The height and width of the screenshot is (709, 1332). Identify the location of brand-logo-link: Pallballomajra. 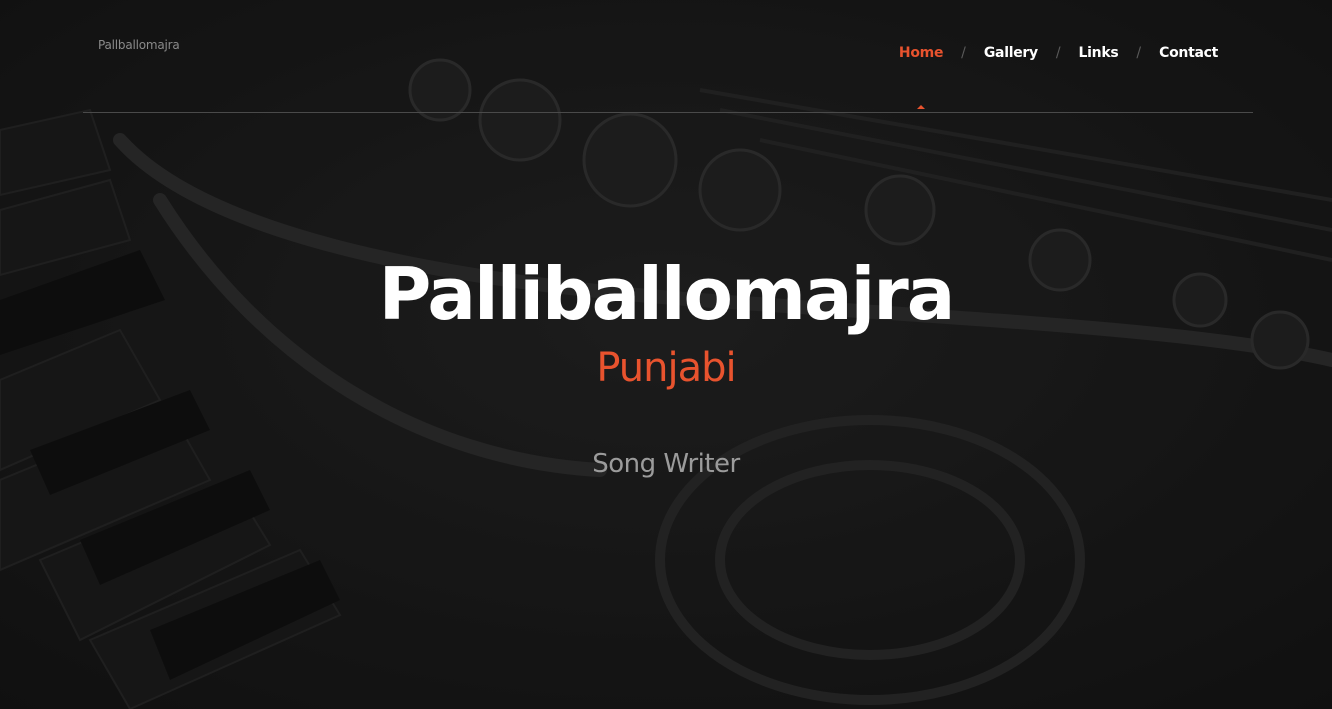
(139, 45).